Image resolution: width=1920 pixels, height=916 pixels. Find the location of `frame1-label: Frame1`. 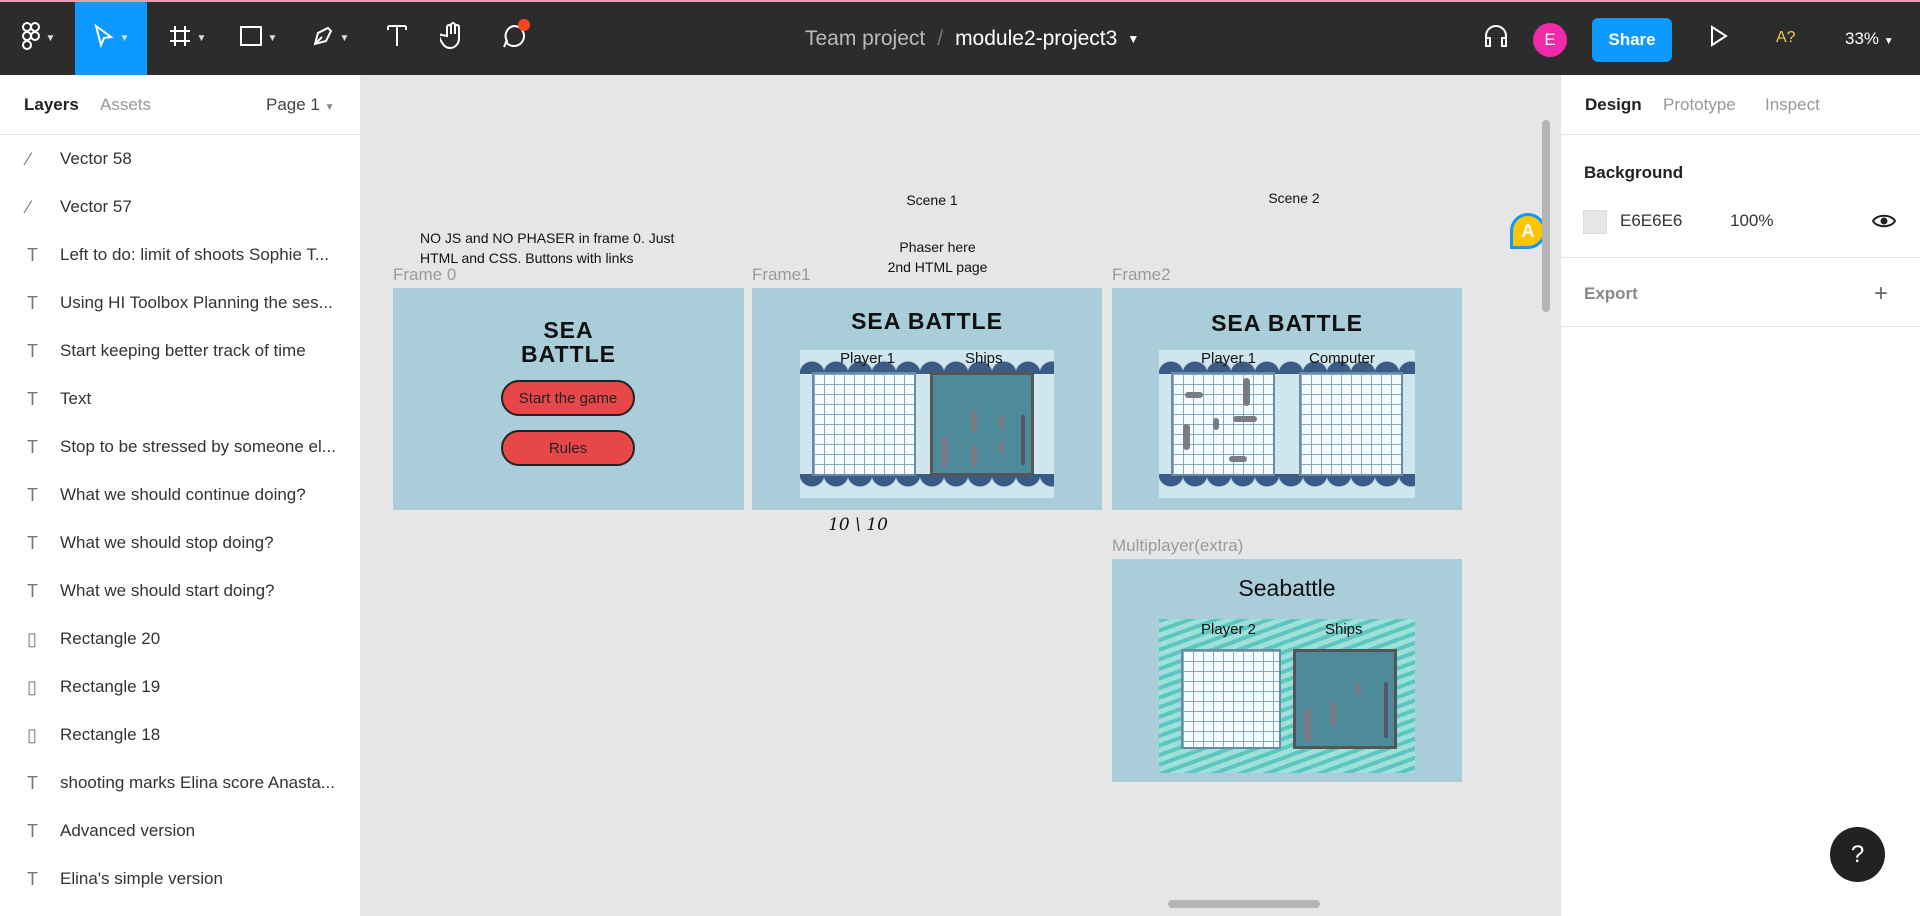

frame1-label: Frame1 is located at coordinates (781, 275).